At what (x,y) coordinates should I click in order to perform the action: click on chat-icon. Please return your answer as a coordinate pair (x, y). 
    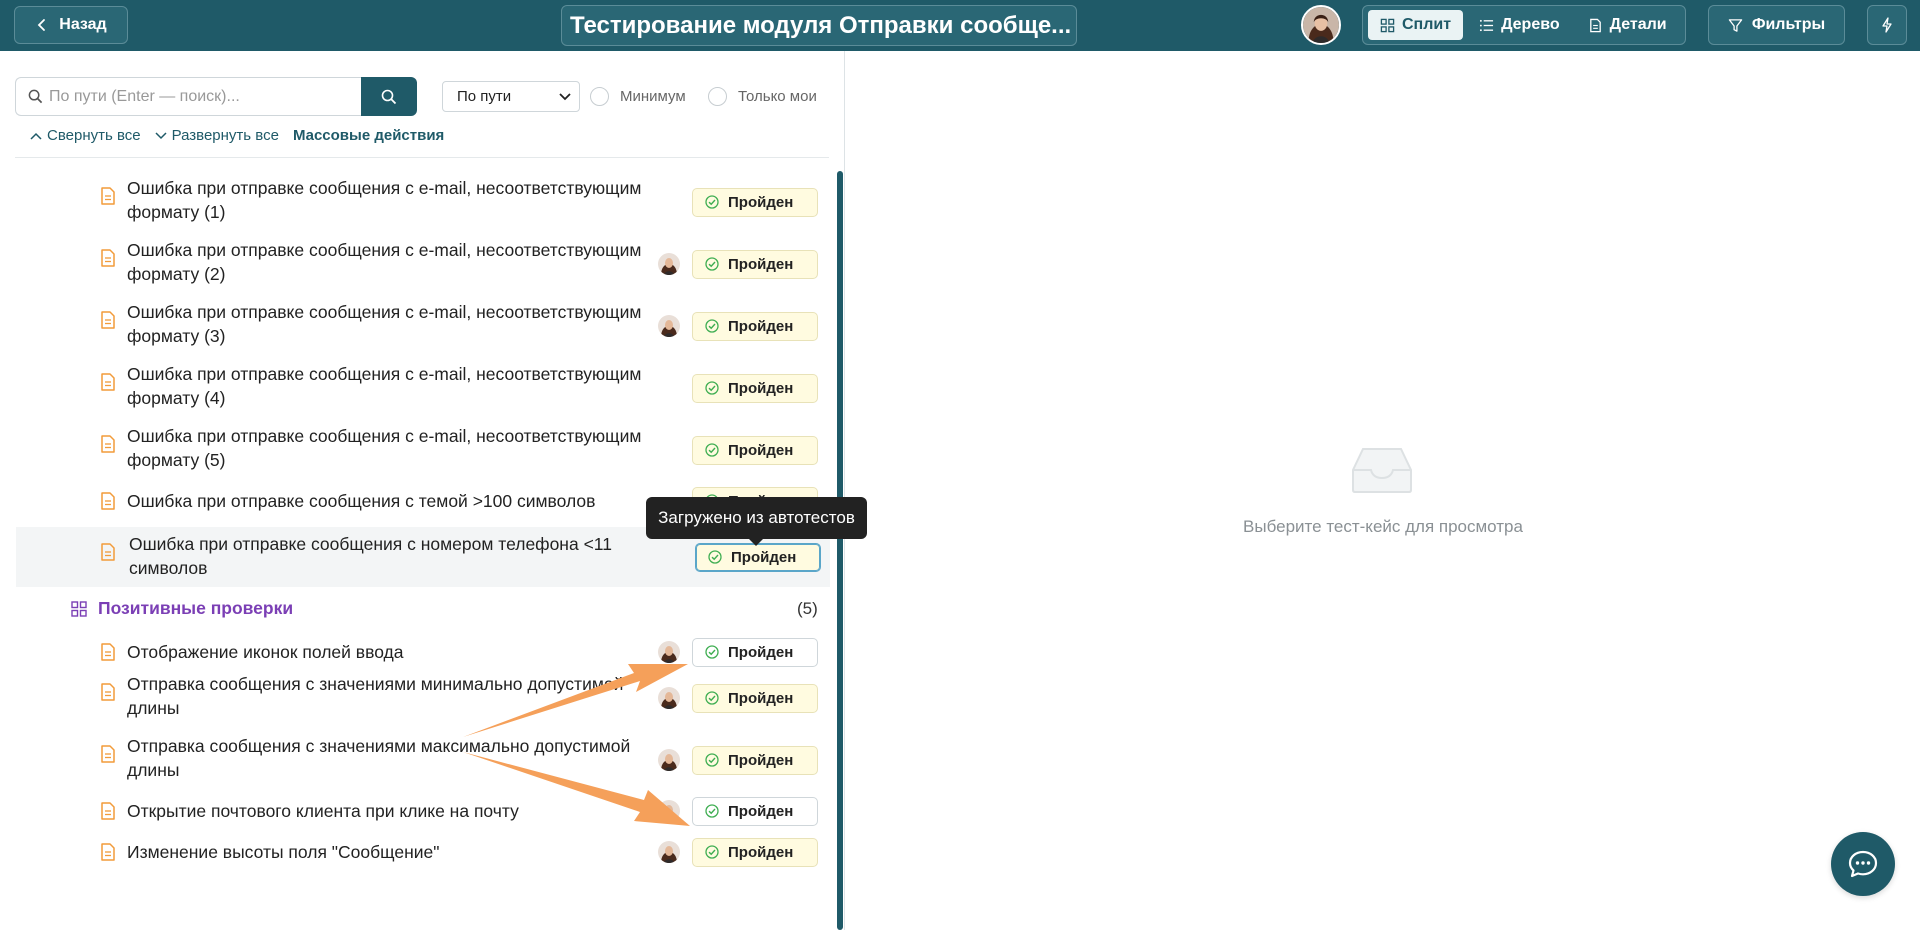
    Looking at the image, I should click on (1863, 864).